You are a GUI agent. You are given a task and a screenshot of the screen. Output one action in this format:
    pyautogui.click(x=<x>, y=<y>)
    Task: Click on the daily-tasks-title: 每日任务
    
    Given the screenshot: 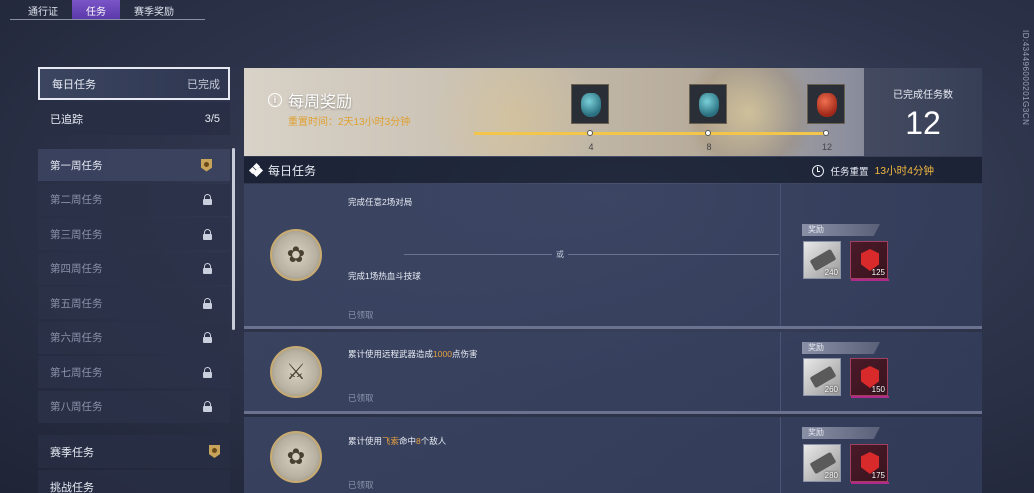 What is the action you would take?
    pyautogui.click(x=292, y=170)
    